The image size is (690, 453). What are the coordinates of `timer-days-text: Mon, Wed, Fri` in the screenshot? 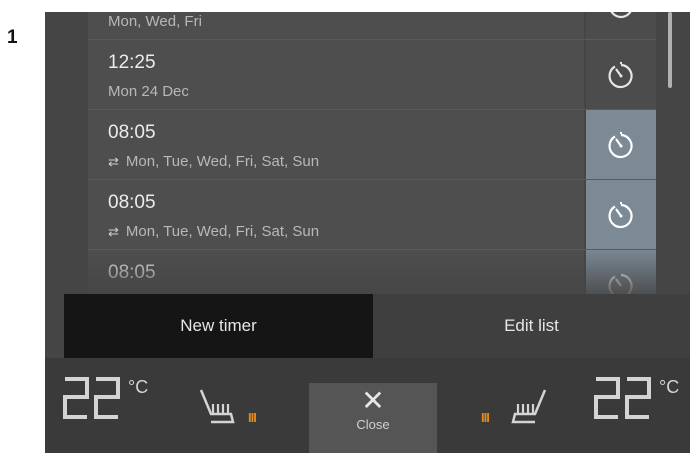 It's located at (155, 21).